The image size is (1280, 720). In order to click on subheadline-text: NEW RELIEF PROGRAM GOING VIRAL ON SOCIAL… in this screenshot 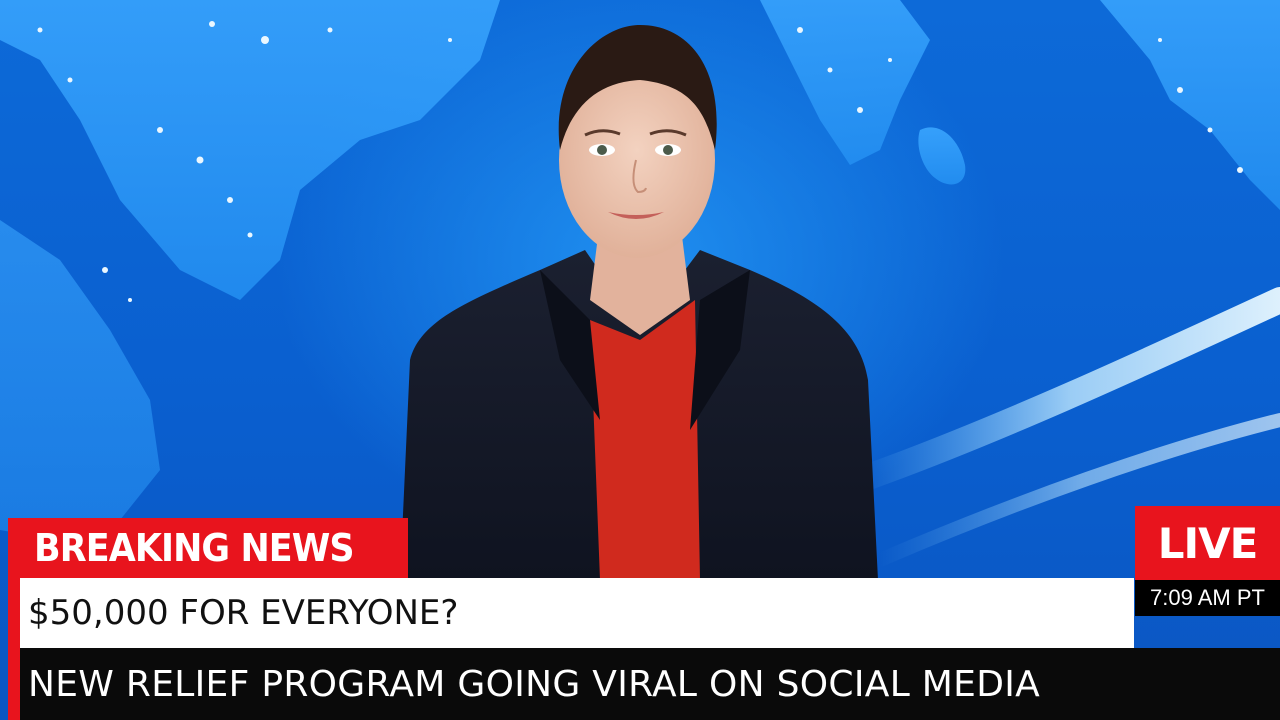, I will do `click(534, 684)`.